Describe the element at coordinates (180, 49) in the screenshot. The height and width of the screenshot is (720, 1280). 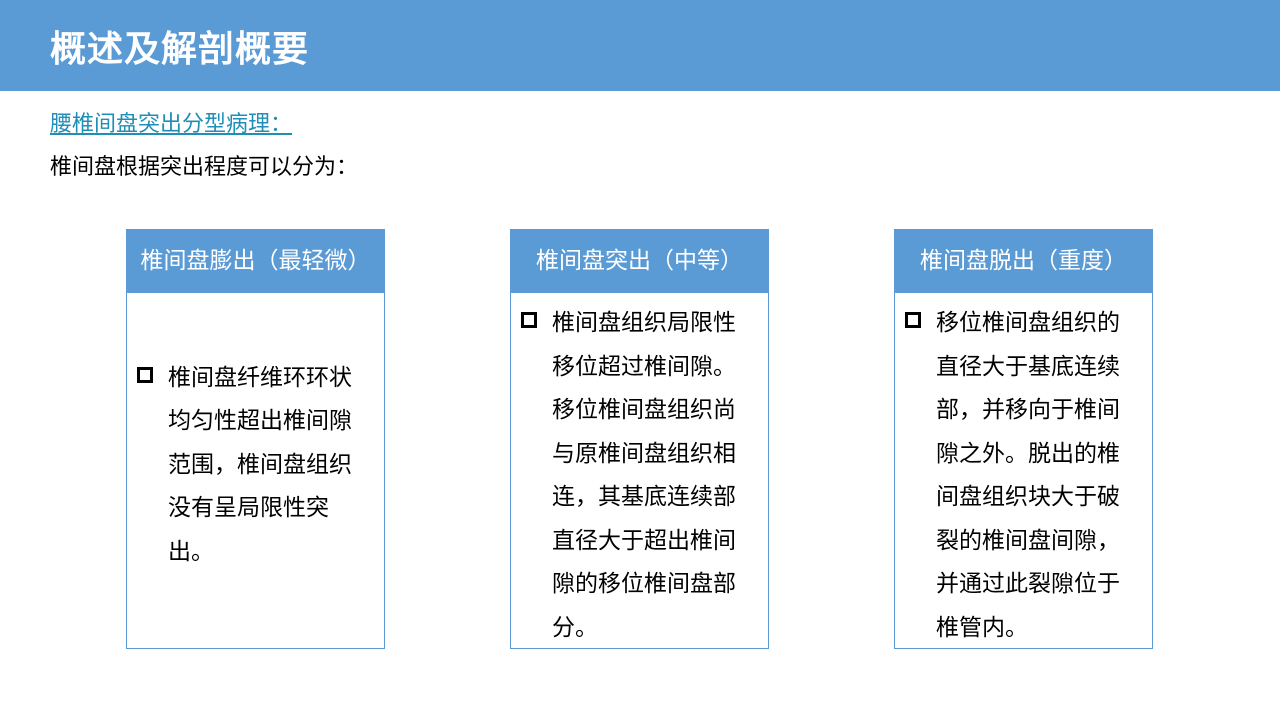
I see `page-title: 概述及解剖概要` at that location.